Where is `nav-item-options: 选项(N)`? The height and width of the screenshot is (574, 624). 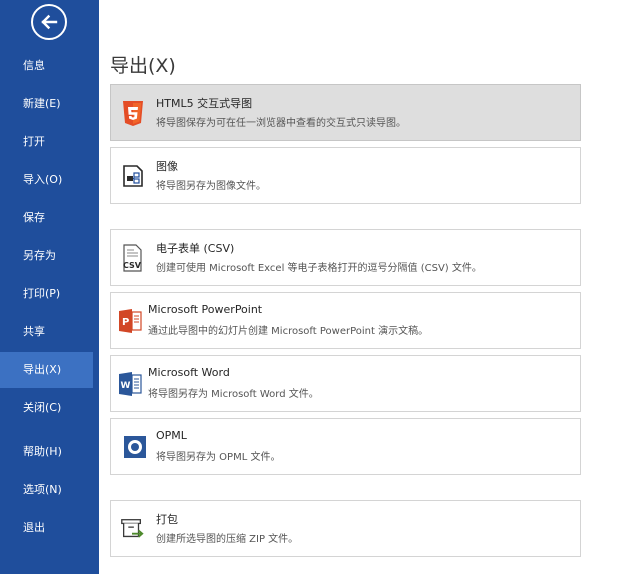
nav-item-options: 选项(N) is located at coordinates (49, 490).